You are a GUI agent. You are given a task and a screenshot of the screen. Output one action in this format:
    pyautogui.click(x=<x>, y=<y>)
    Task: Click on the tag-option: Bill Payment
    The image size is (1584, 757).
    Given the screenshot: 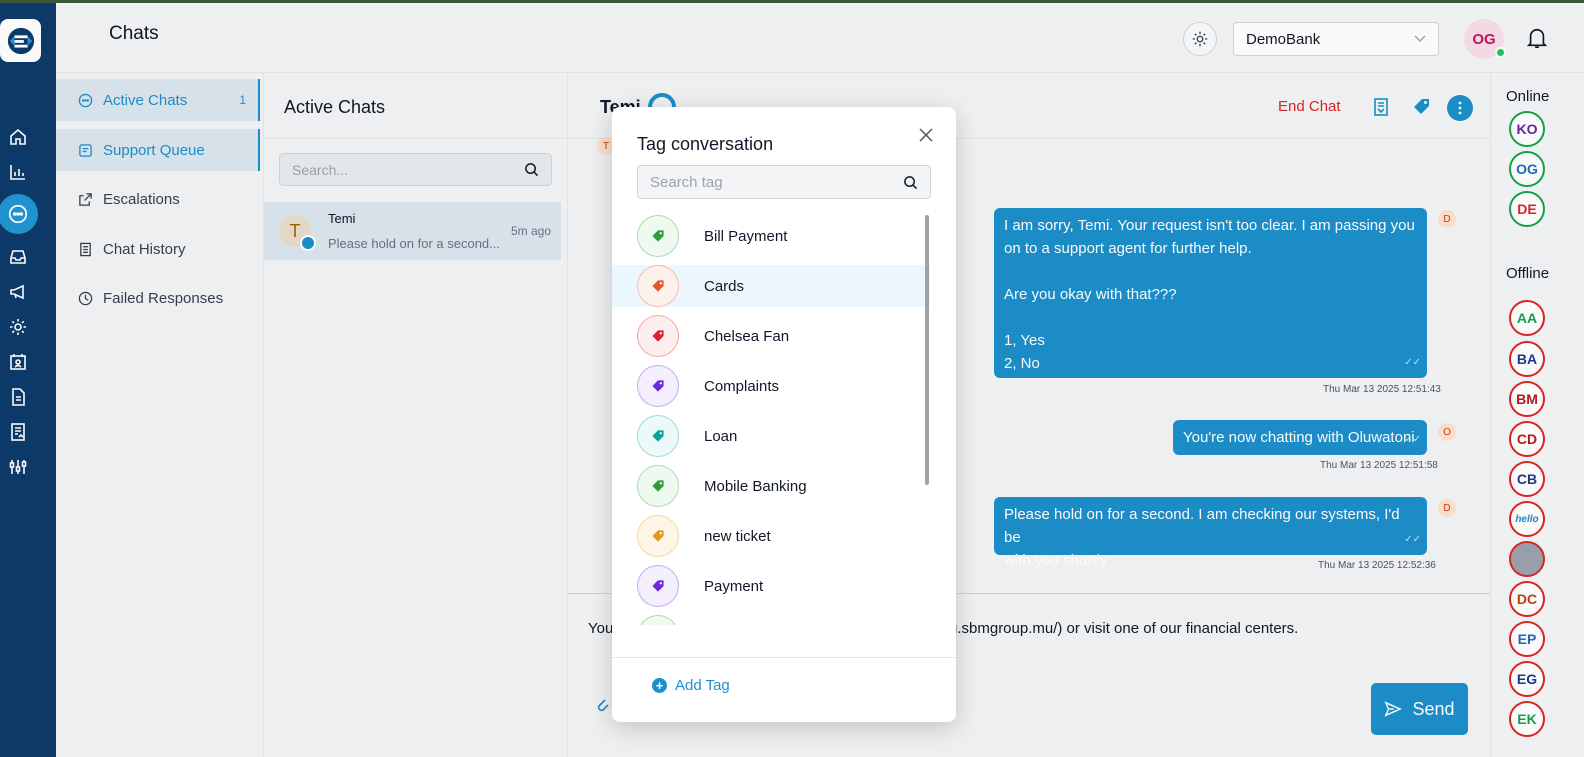 What is the action you would take?
    pyautogui.click(x=771, y=236)
    